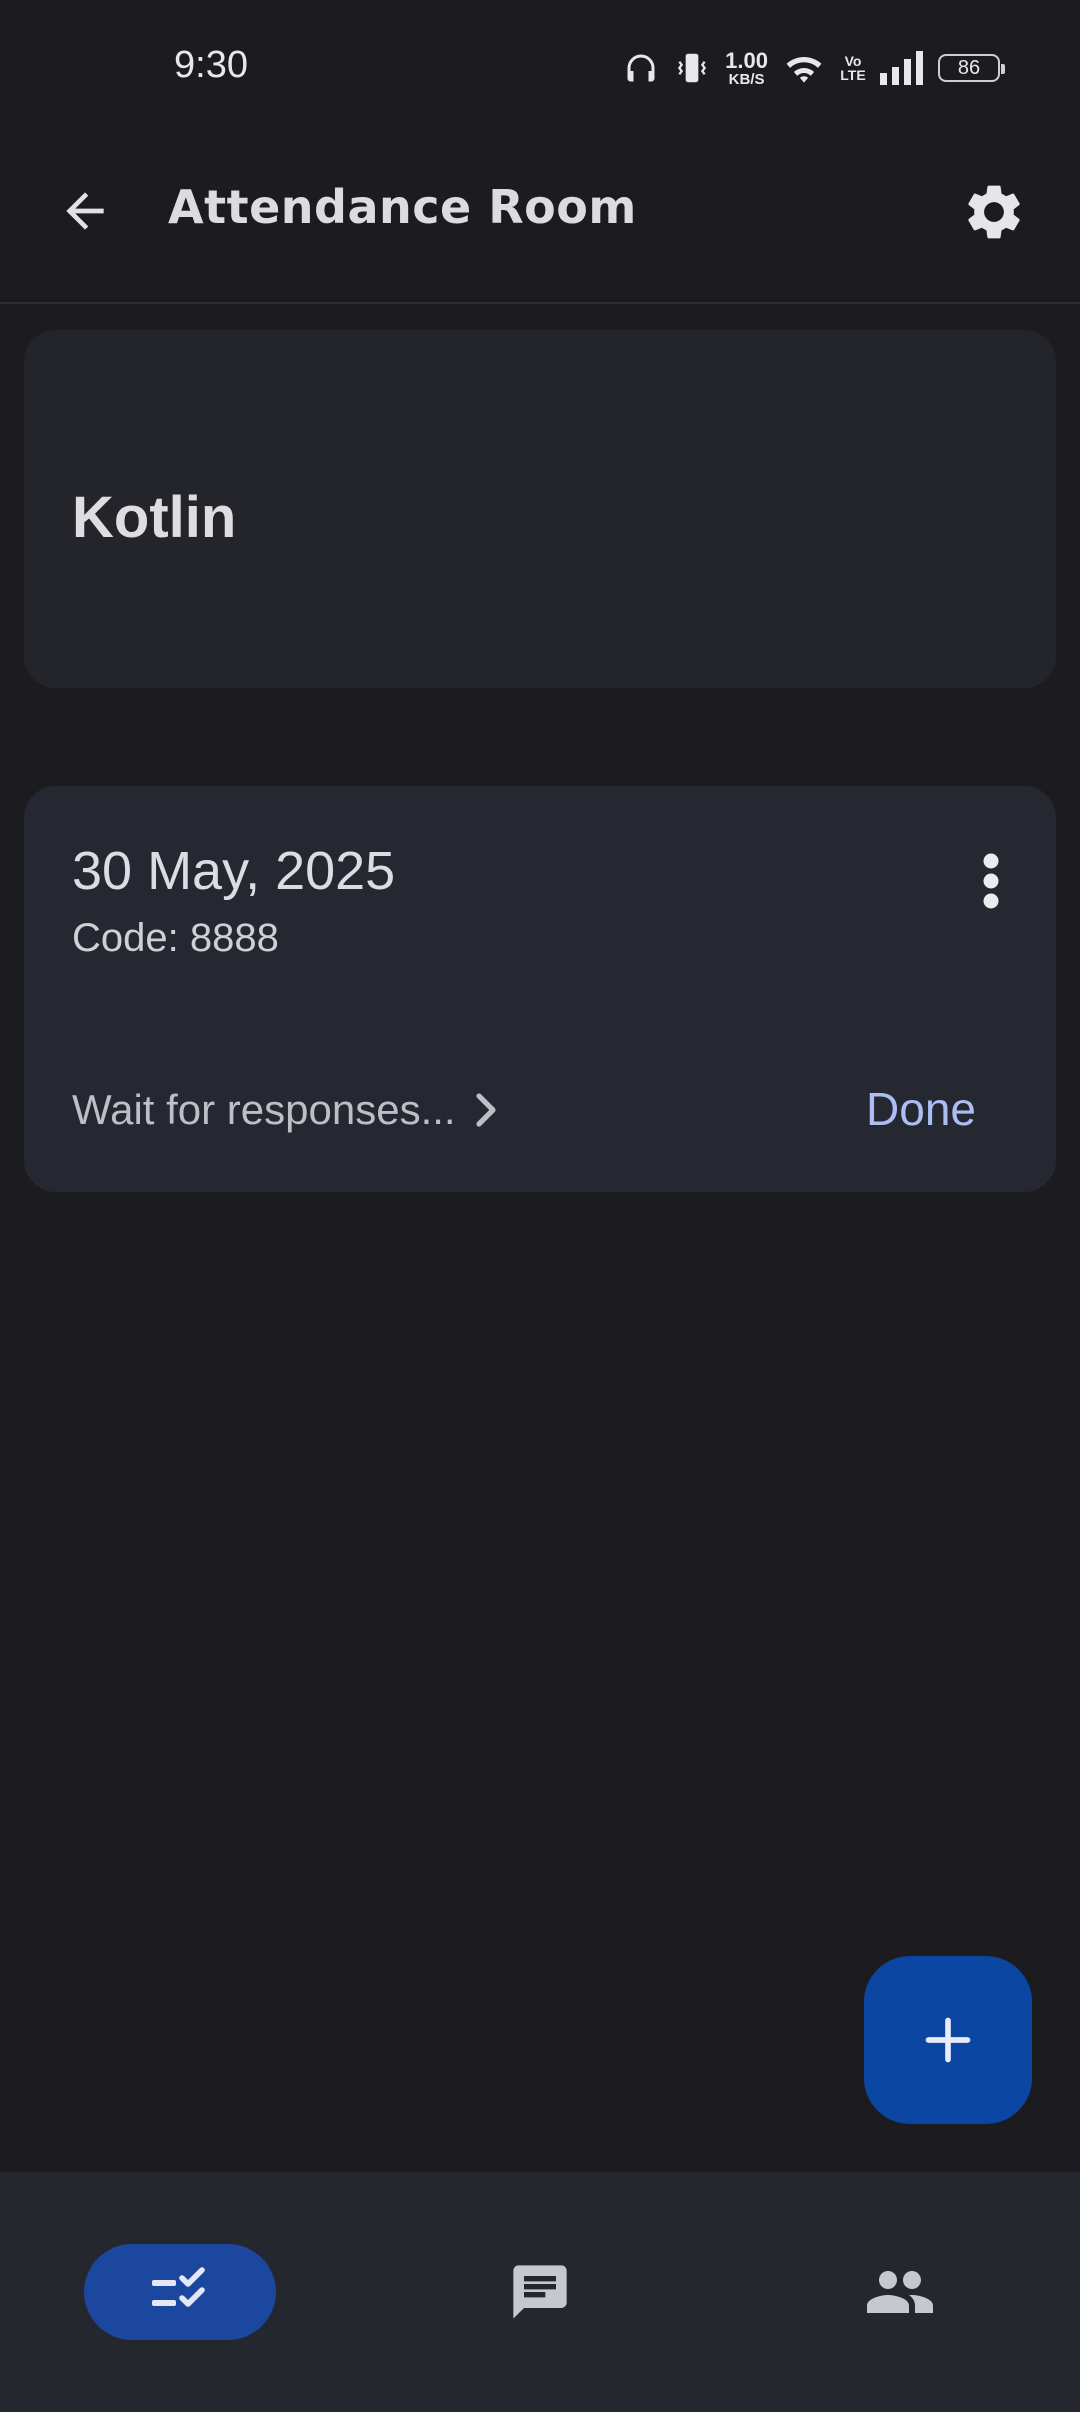 The width and height of the screenshot is (1080, 2412). Describe the element at coordinates (804, 69) in the screenshot. I see `wifi-icon` at that location.